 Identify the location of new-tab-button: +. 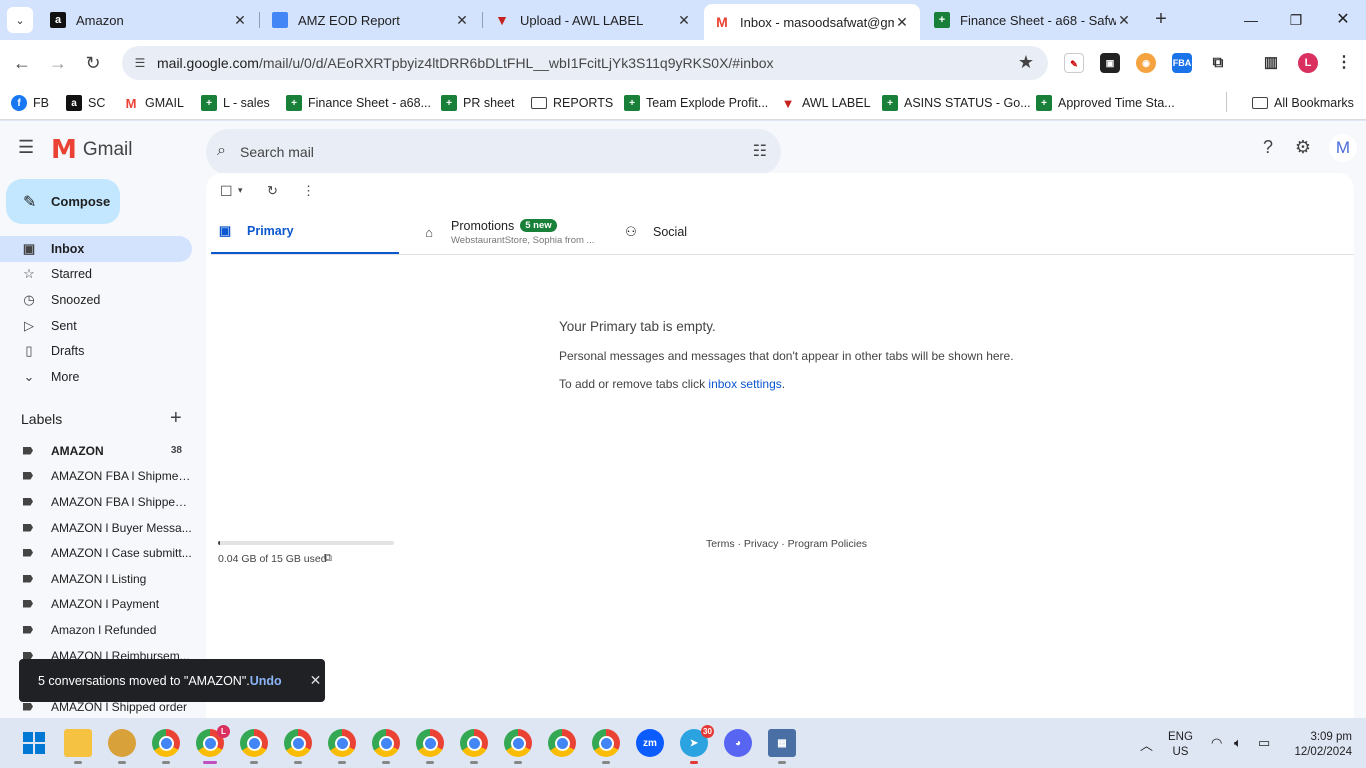
(1161, 19).